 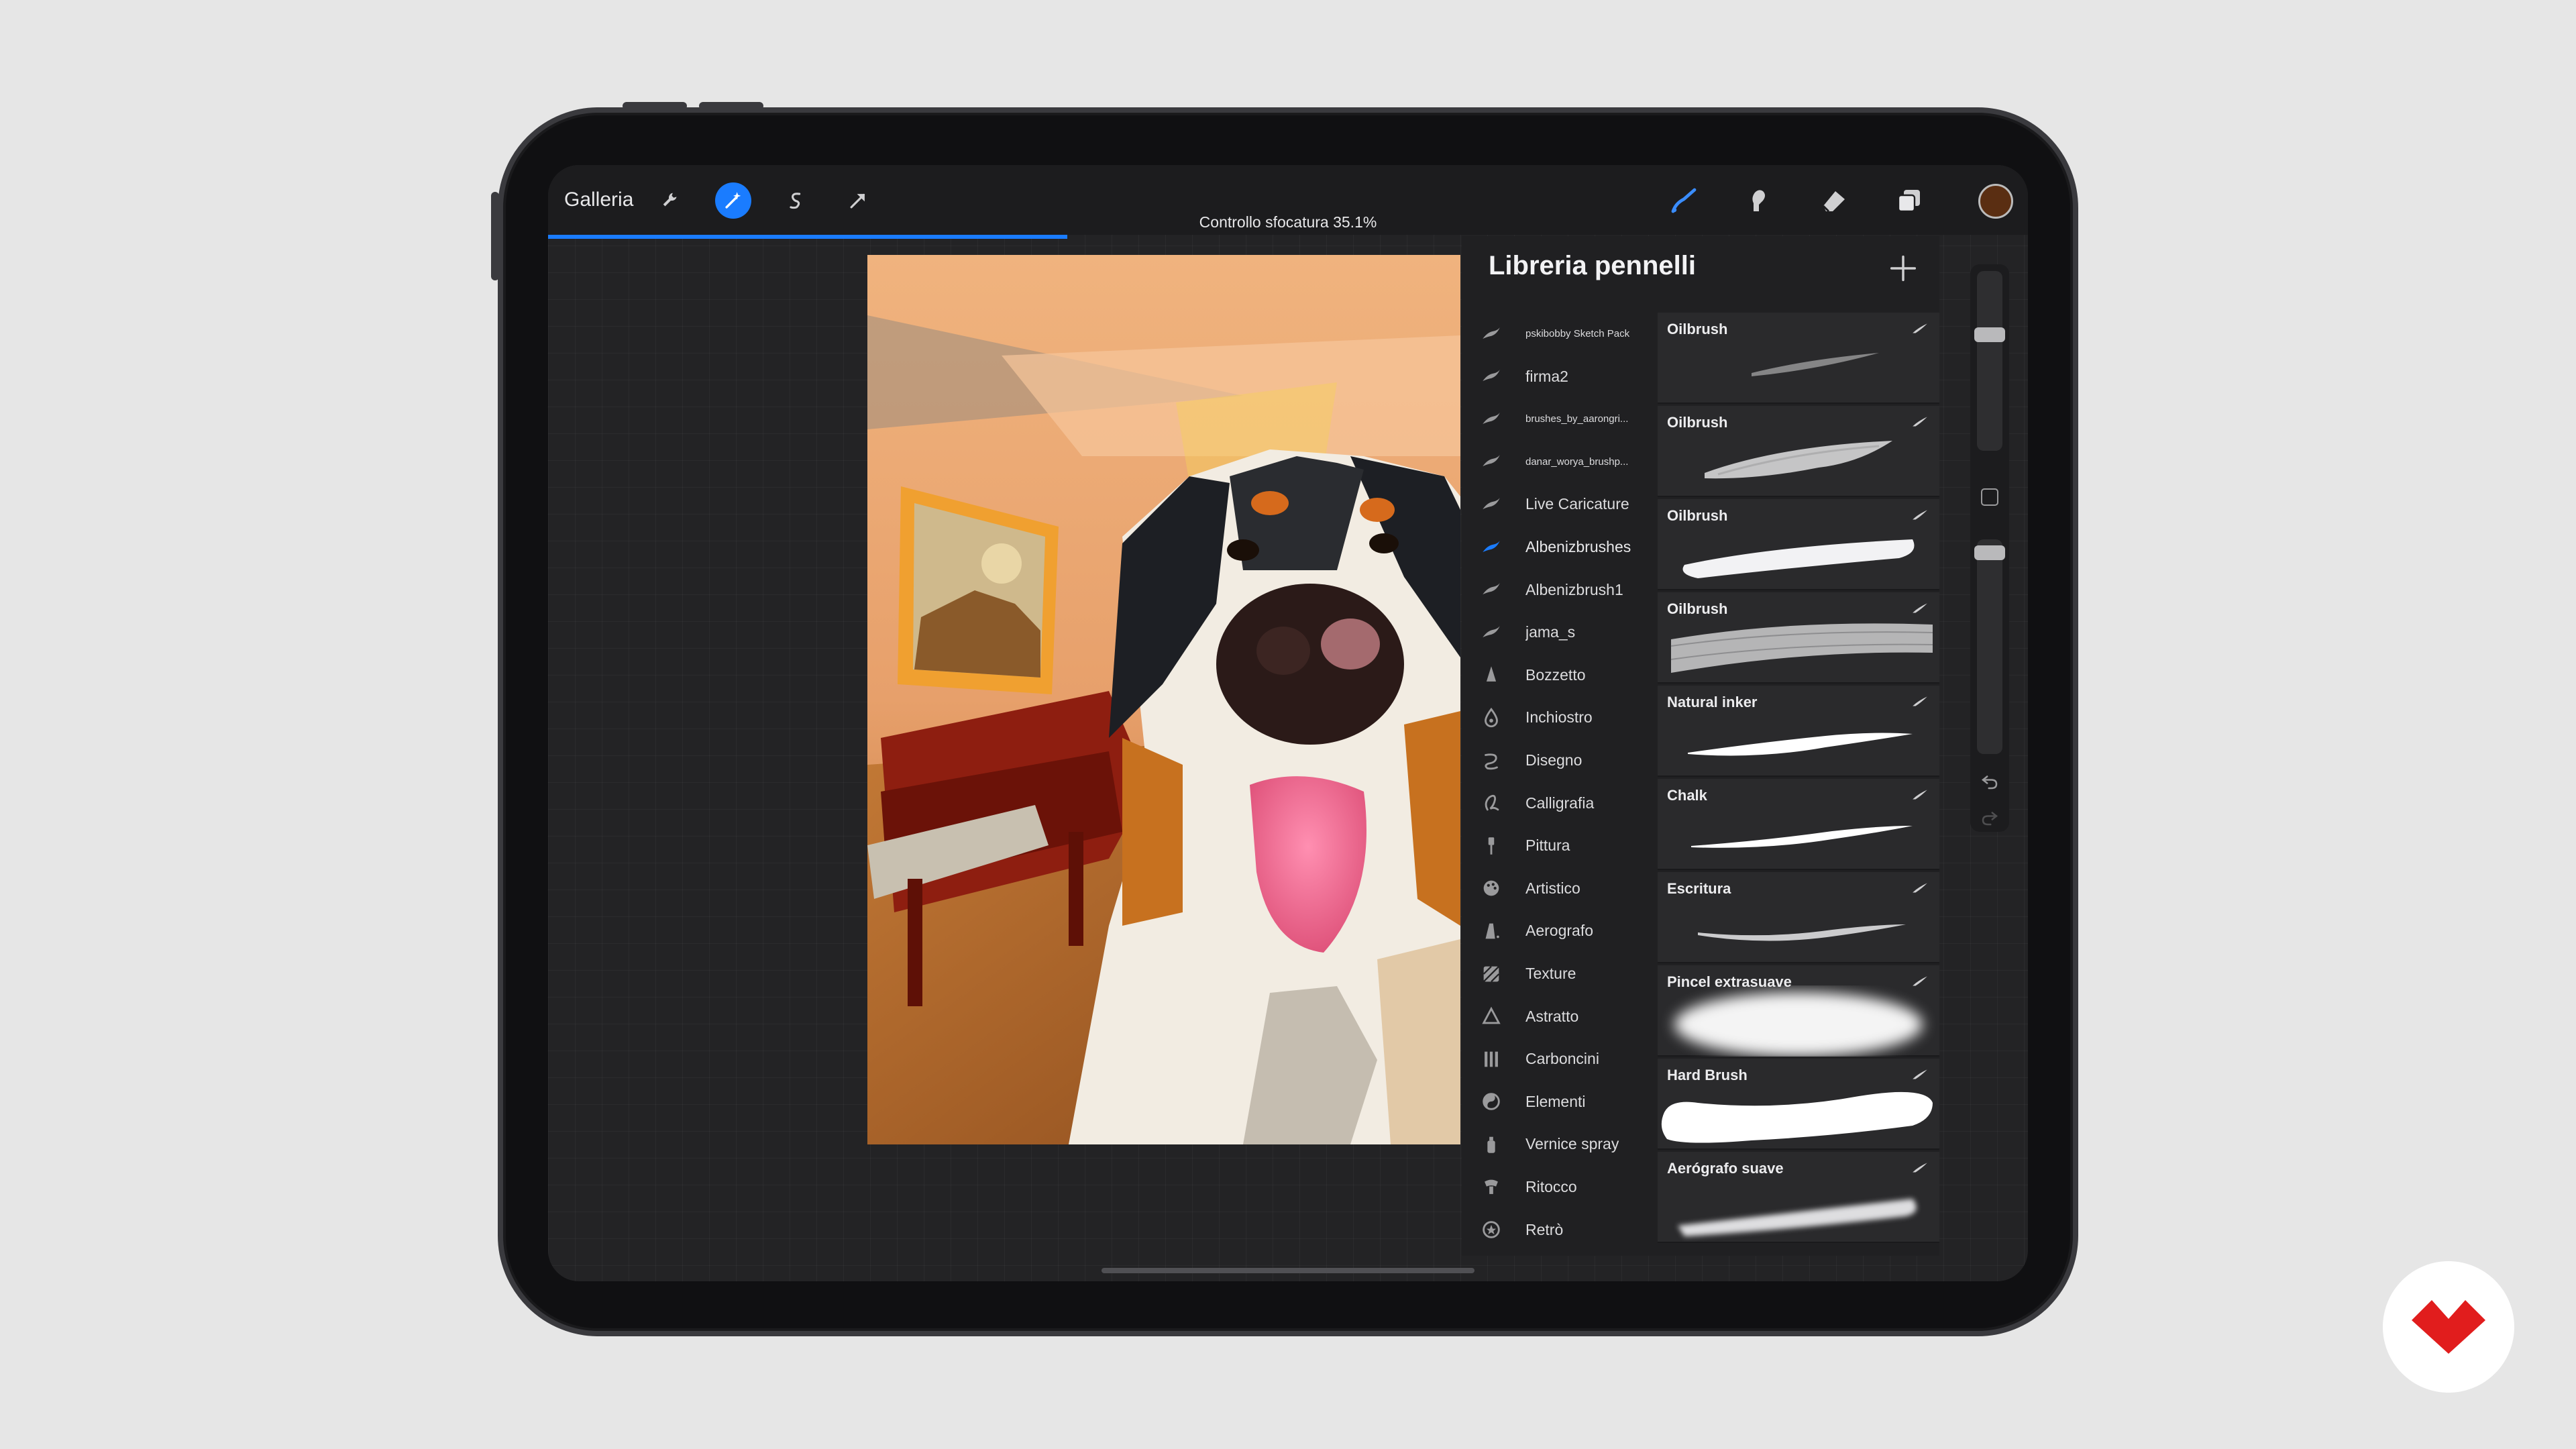 I want to click on brush-set-item: Astratto, so click(x=1557, y=1017).